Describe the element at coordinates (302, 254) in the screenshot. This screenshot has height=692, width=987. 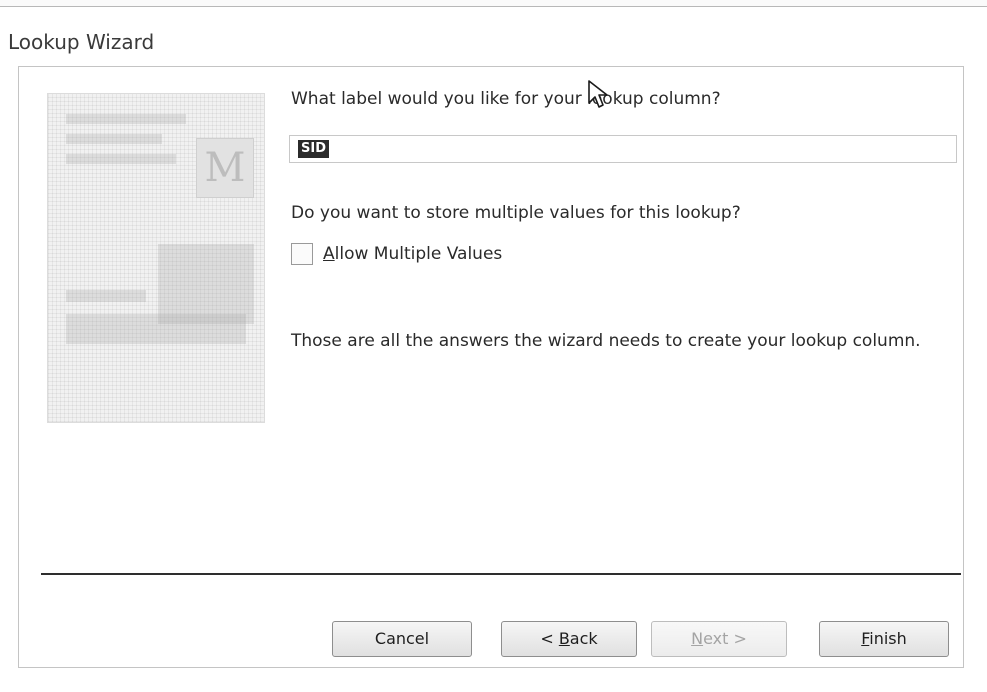
I see `allow-multiple-values-checkbox` at that location.